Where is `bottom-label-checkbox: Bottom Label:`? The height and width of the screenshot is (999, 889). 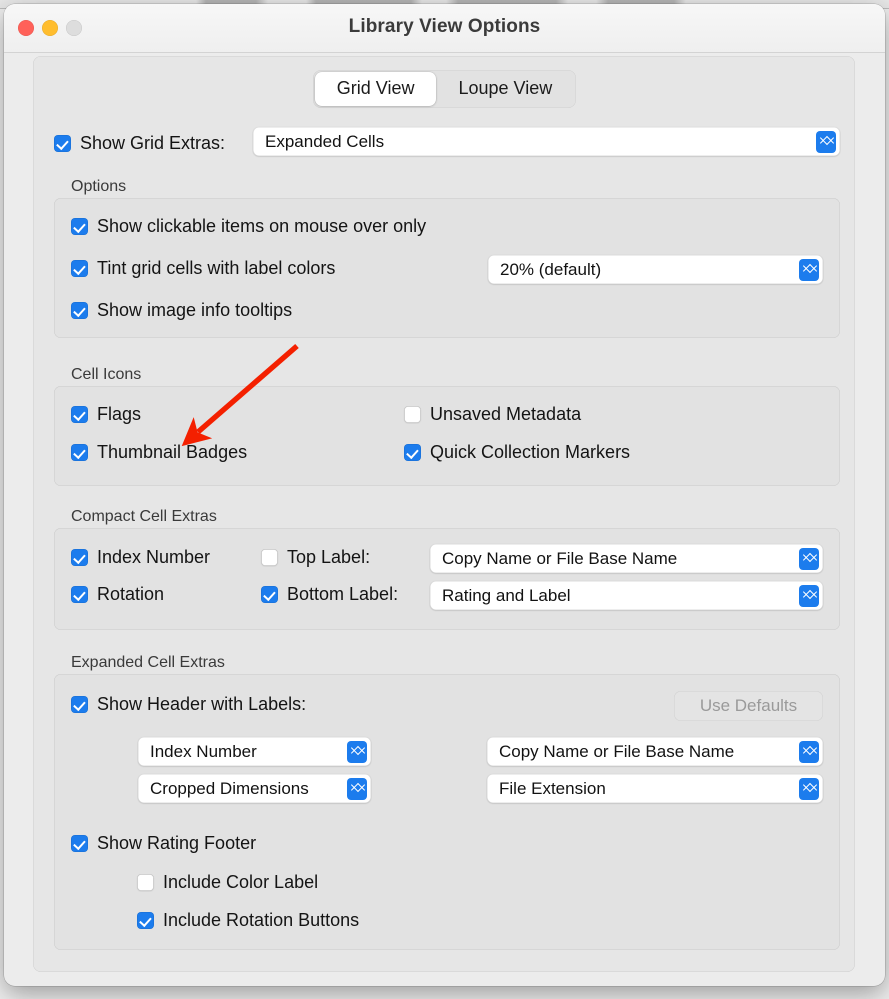
bottom-label-checkbox: Bottom Label: is located at coordinates (329, 594).